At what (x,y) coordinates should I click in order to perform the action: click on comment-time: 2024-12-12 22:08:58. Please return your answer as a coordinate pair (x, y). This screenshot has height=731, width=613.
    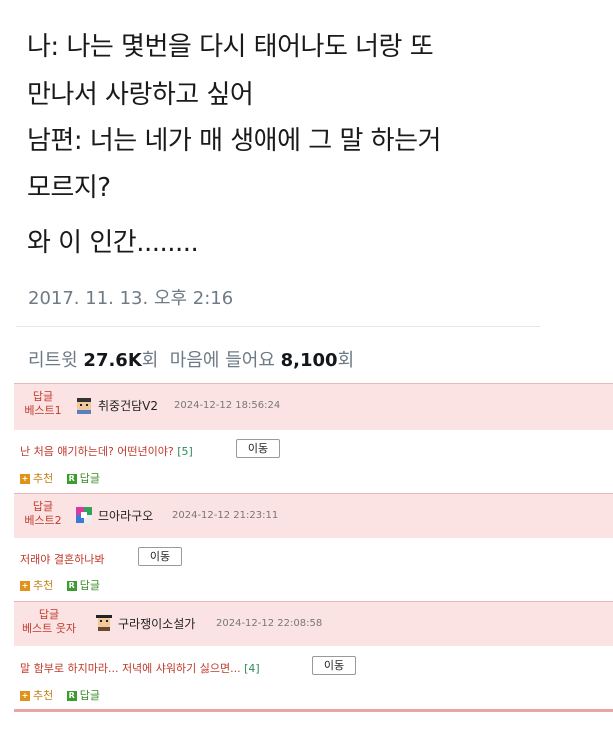
    Looking at the image, I should click on (269, 623).